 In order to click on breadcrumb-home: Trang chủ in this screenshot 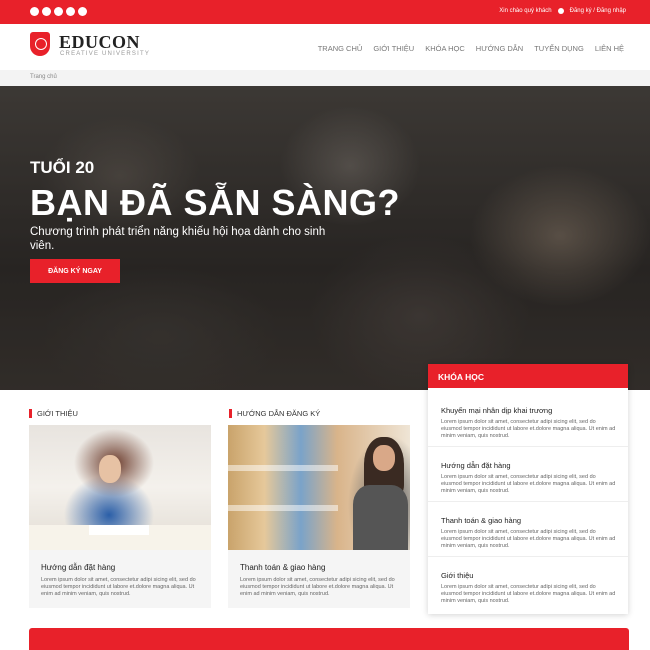, I will do `click(43, 77)`.